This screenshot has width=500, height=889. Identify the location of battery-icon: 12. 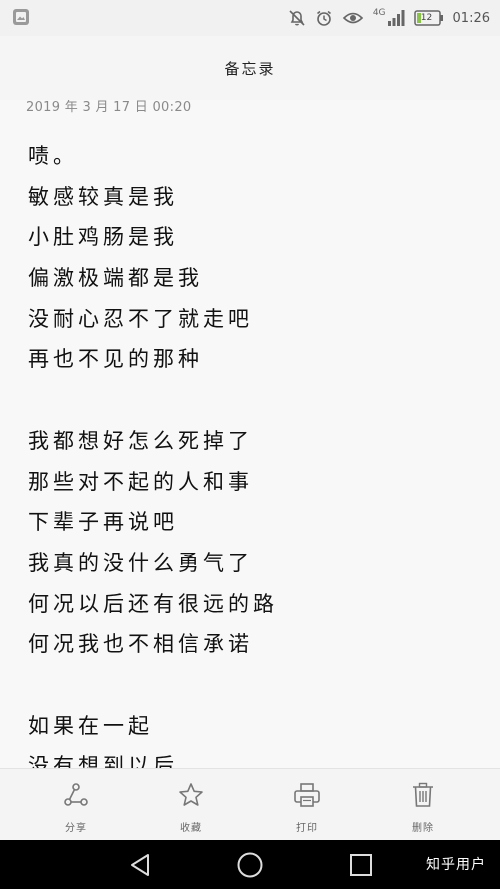
(428, 18).